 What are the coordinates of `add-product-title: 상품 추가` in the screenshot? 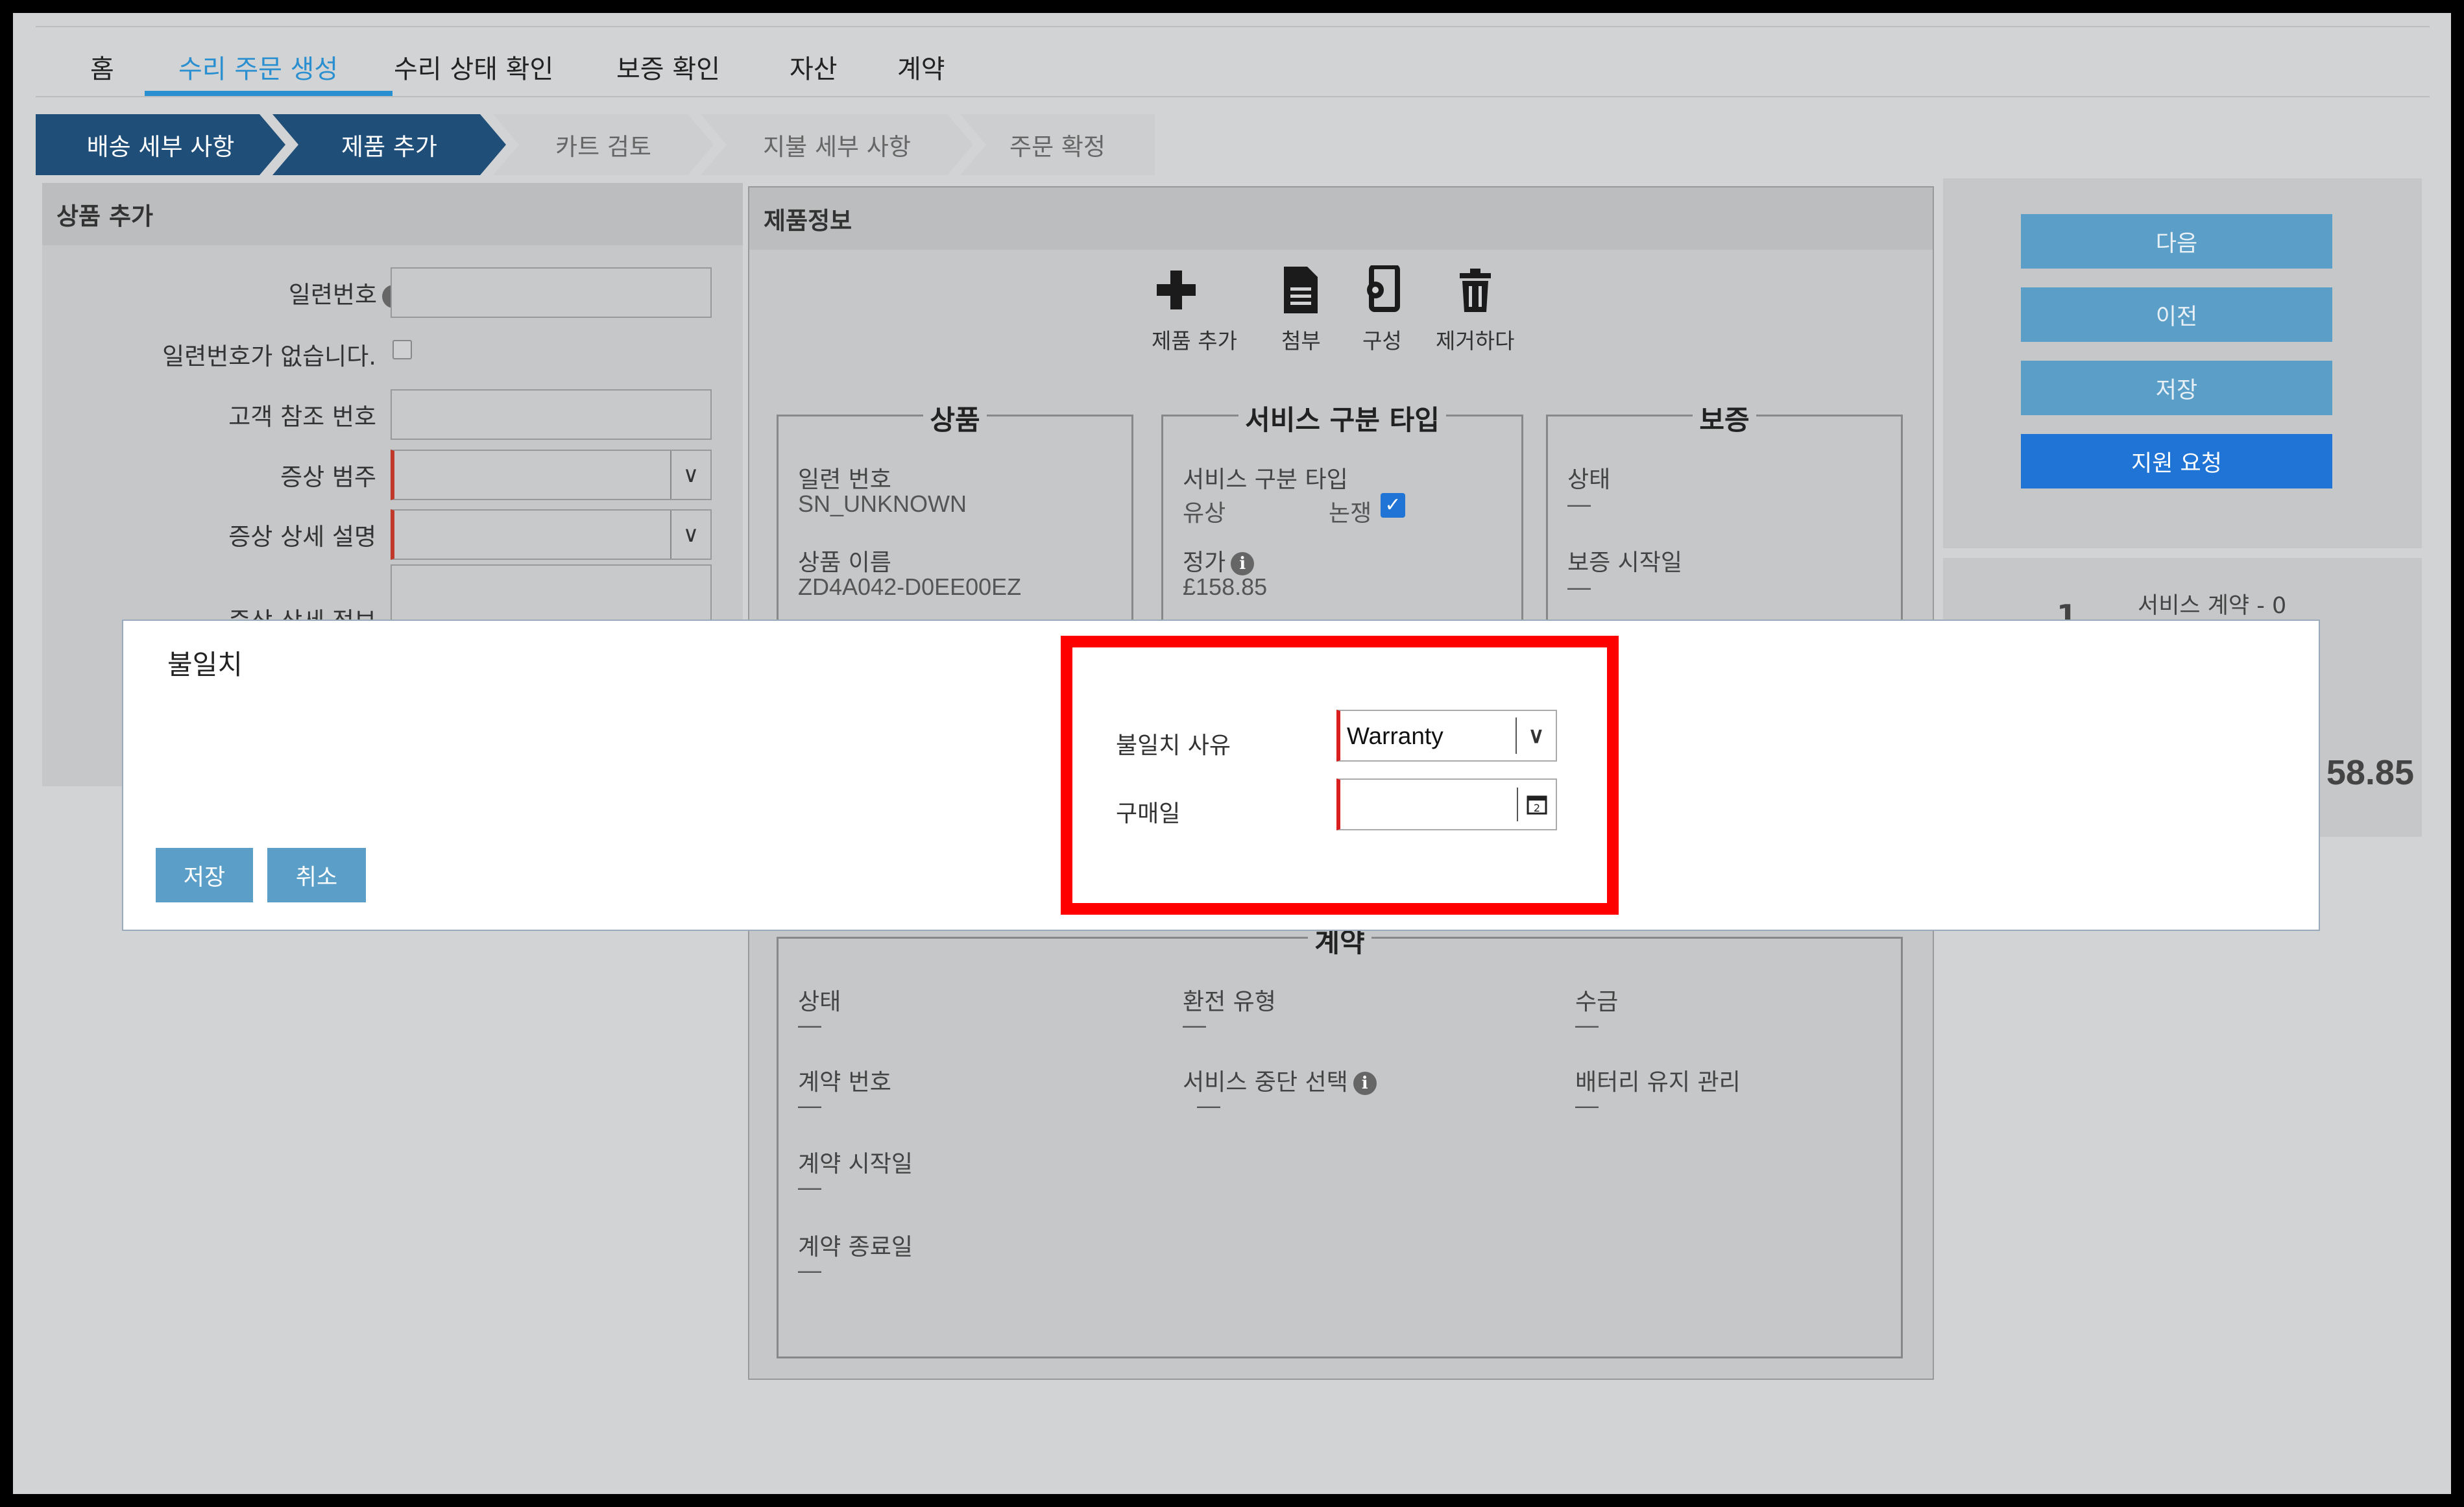 It's located at (392, 214).